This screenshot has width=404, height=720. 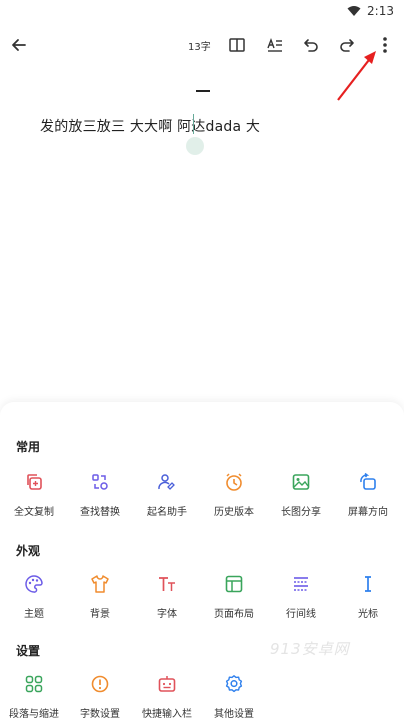 I want to click on page-layout-button: 页面布局, so click(x=234, y=596).